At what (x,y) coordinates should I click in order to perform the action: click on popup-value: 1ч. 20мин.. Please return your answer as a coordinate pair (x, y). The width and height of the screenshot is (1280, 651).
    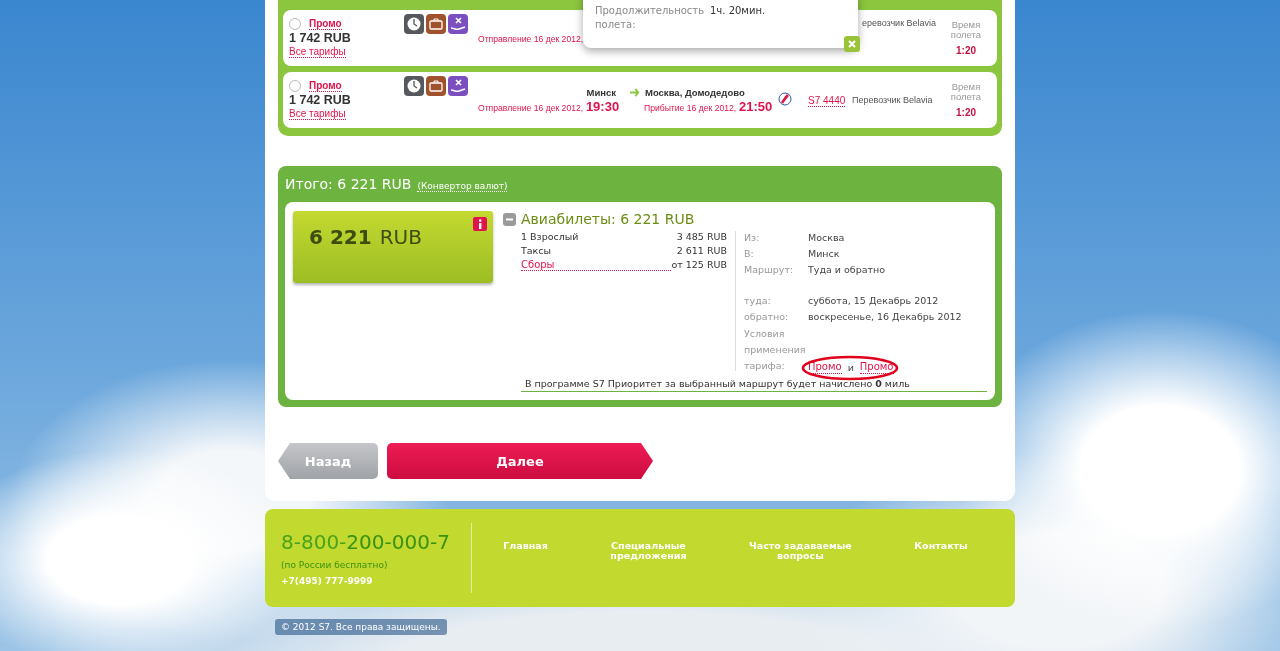
    Looking at the image, I should click on (738, 11).